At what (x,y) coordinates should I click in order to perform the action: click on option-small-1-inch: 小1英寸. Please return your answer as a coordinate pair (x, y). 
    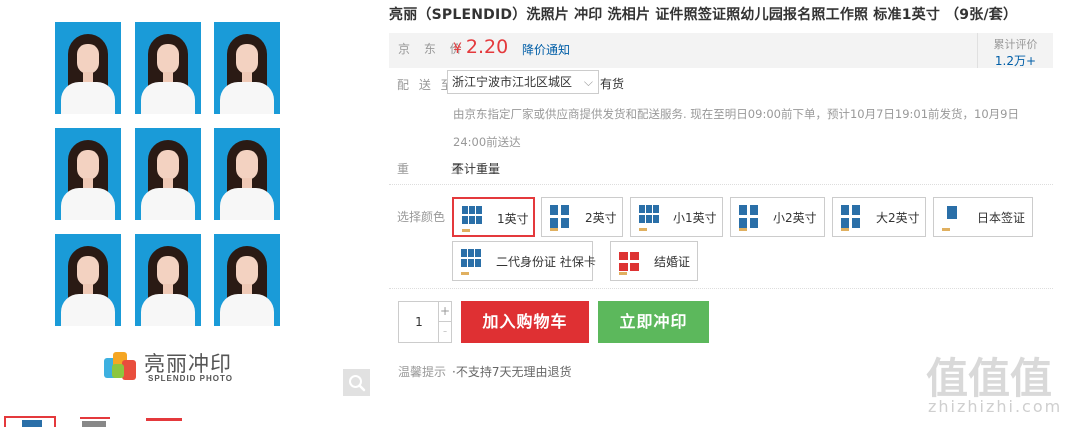
    Looking at the image, I should click on (676, 217).